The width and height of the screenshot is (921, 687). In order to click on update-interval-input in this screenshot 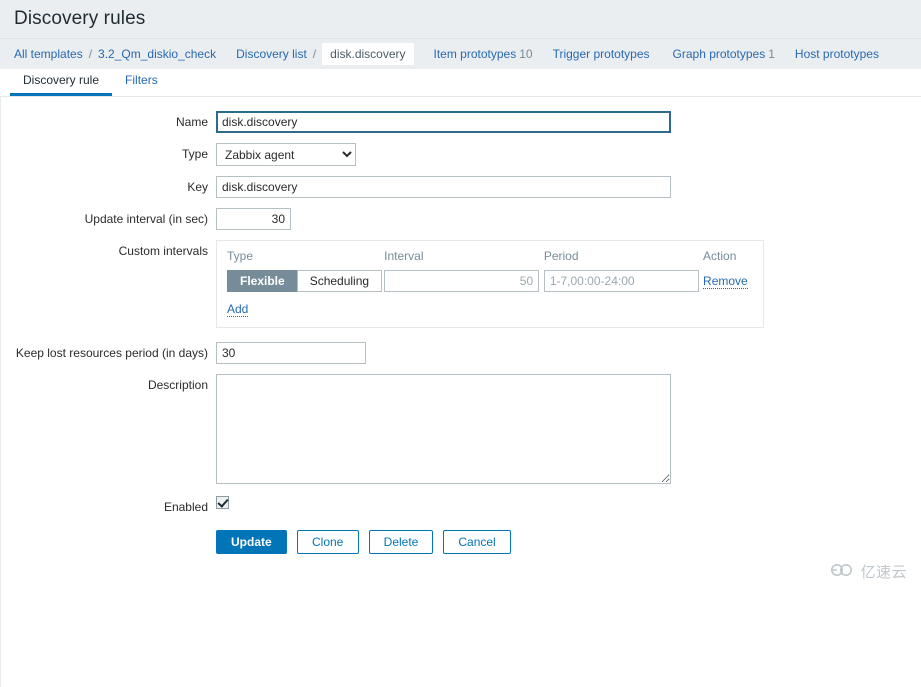, I will do `click(253, 219)`.